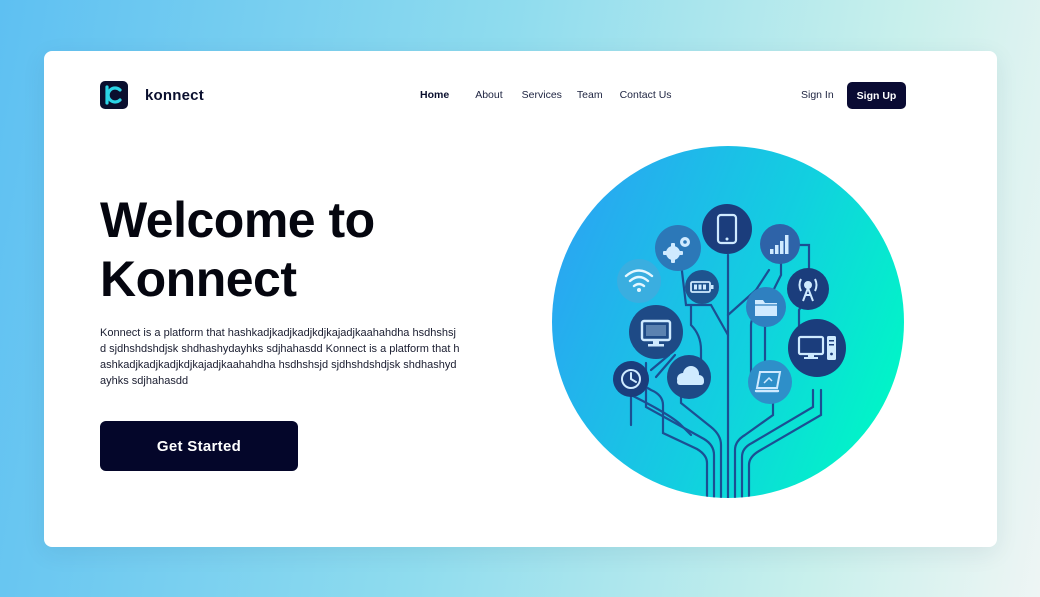 This screenshot has height=597, width=1040. What do you see at coordinates (876, 95) in the screenshot?
I see `sign-up-button: Sign Up` at bounding box center [876, 95].